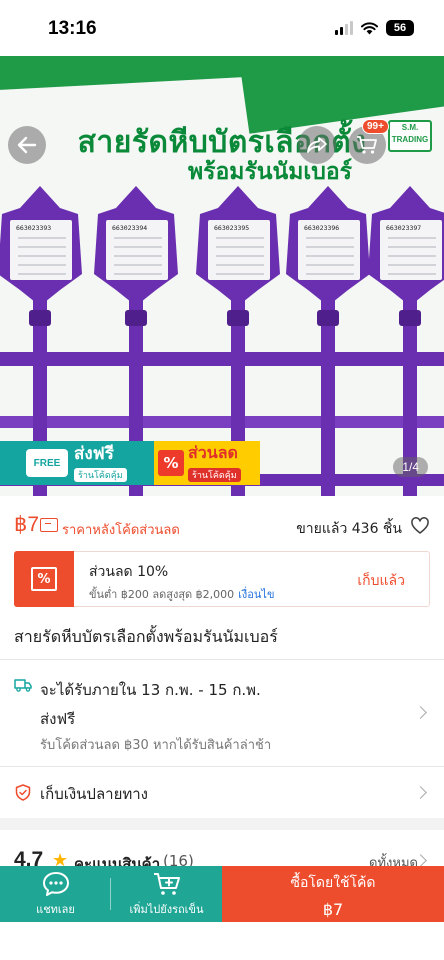  I want to click on rating-row: 4.7 ★ คะแนนสินค้า (16) ดูทั้งหมด, so click(222, 855).